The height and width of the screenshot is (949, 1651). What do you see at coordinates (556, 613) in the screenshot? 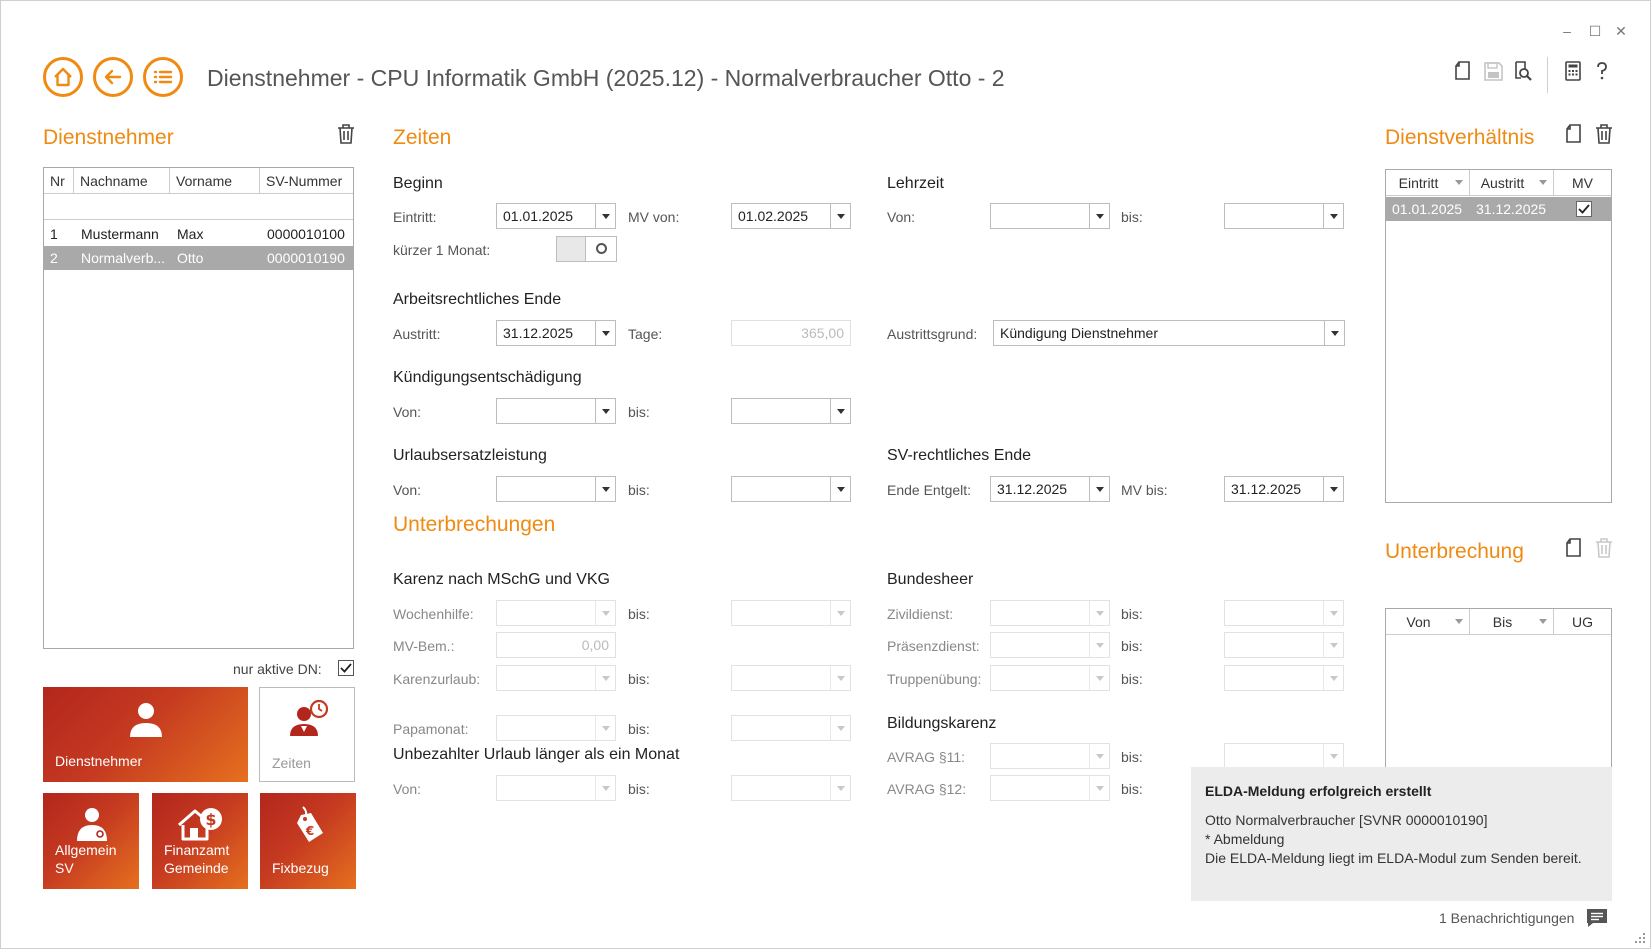
I see `wochenhilfe-von-datepicker` at bounding box center [556, 613].